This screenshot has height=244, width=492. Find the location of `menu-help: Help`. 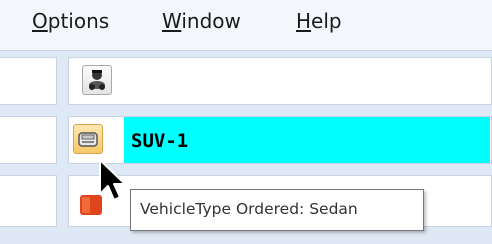

menu-help: Help is located at coordinates (319, 21).